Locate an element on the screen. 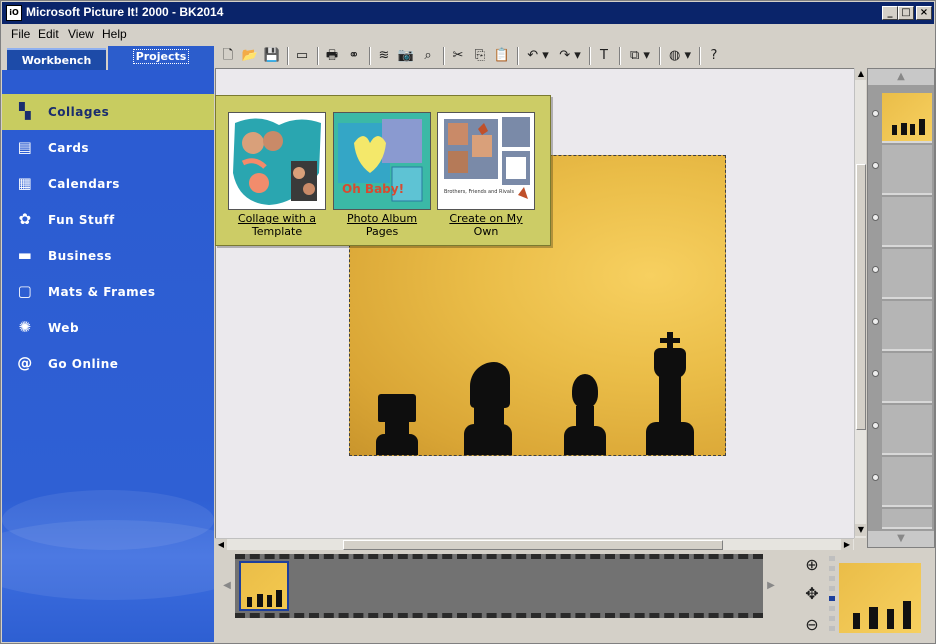 The image size is (936, 644). menu-bar: File Edit View Help is located at coordinates (468, 34).